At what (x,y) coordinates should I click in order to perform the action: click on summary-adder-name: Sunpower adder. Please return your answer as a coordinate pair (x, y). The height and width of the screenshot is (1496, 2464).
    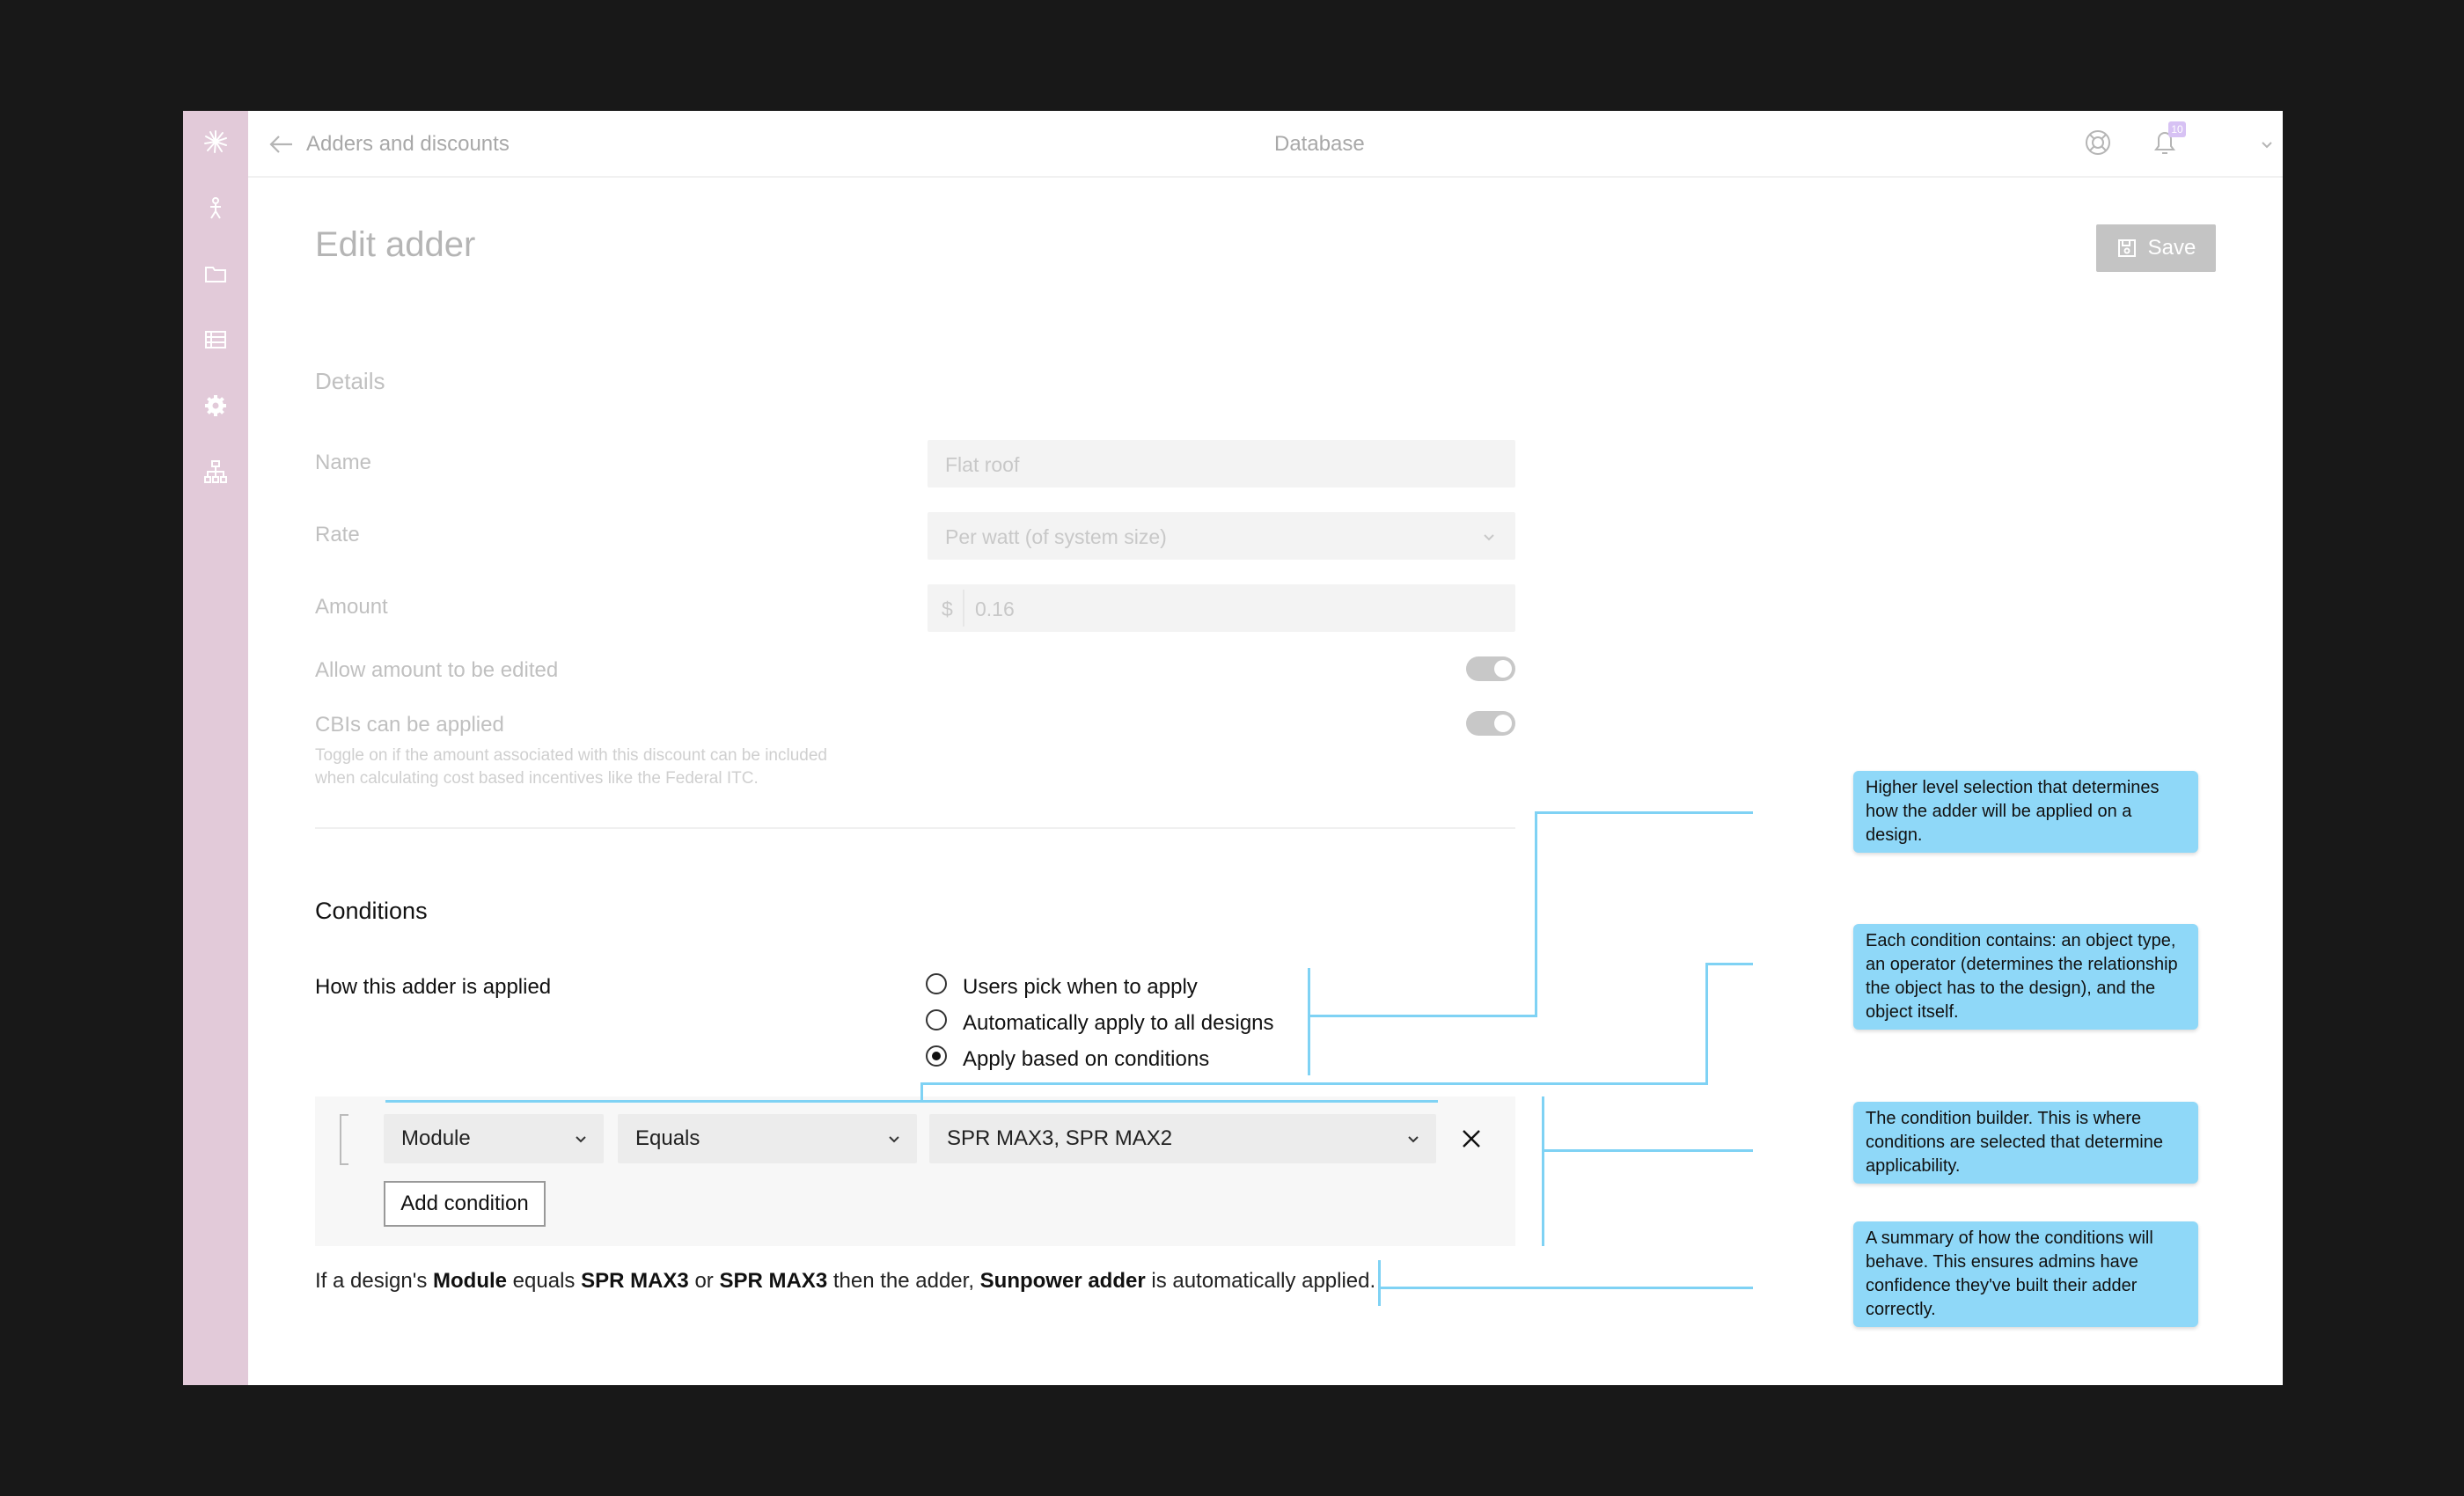
    Looking at the image, I should click on (1062, 1281).